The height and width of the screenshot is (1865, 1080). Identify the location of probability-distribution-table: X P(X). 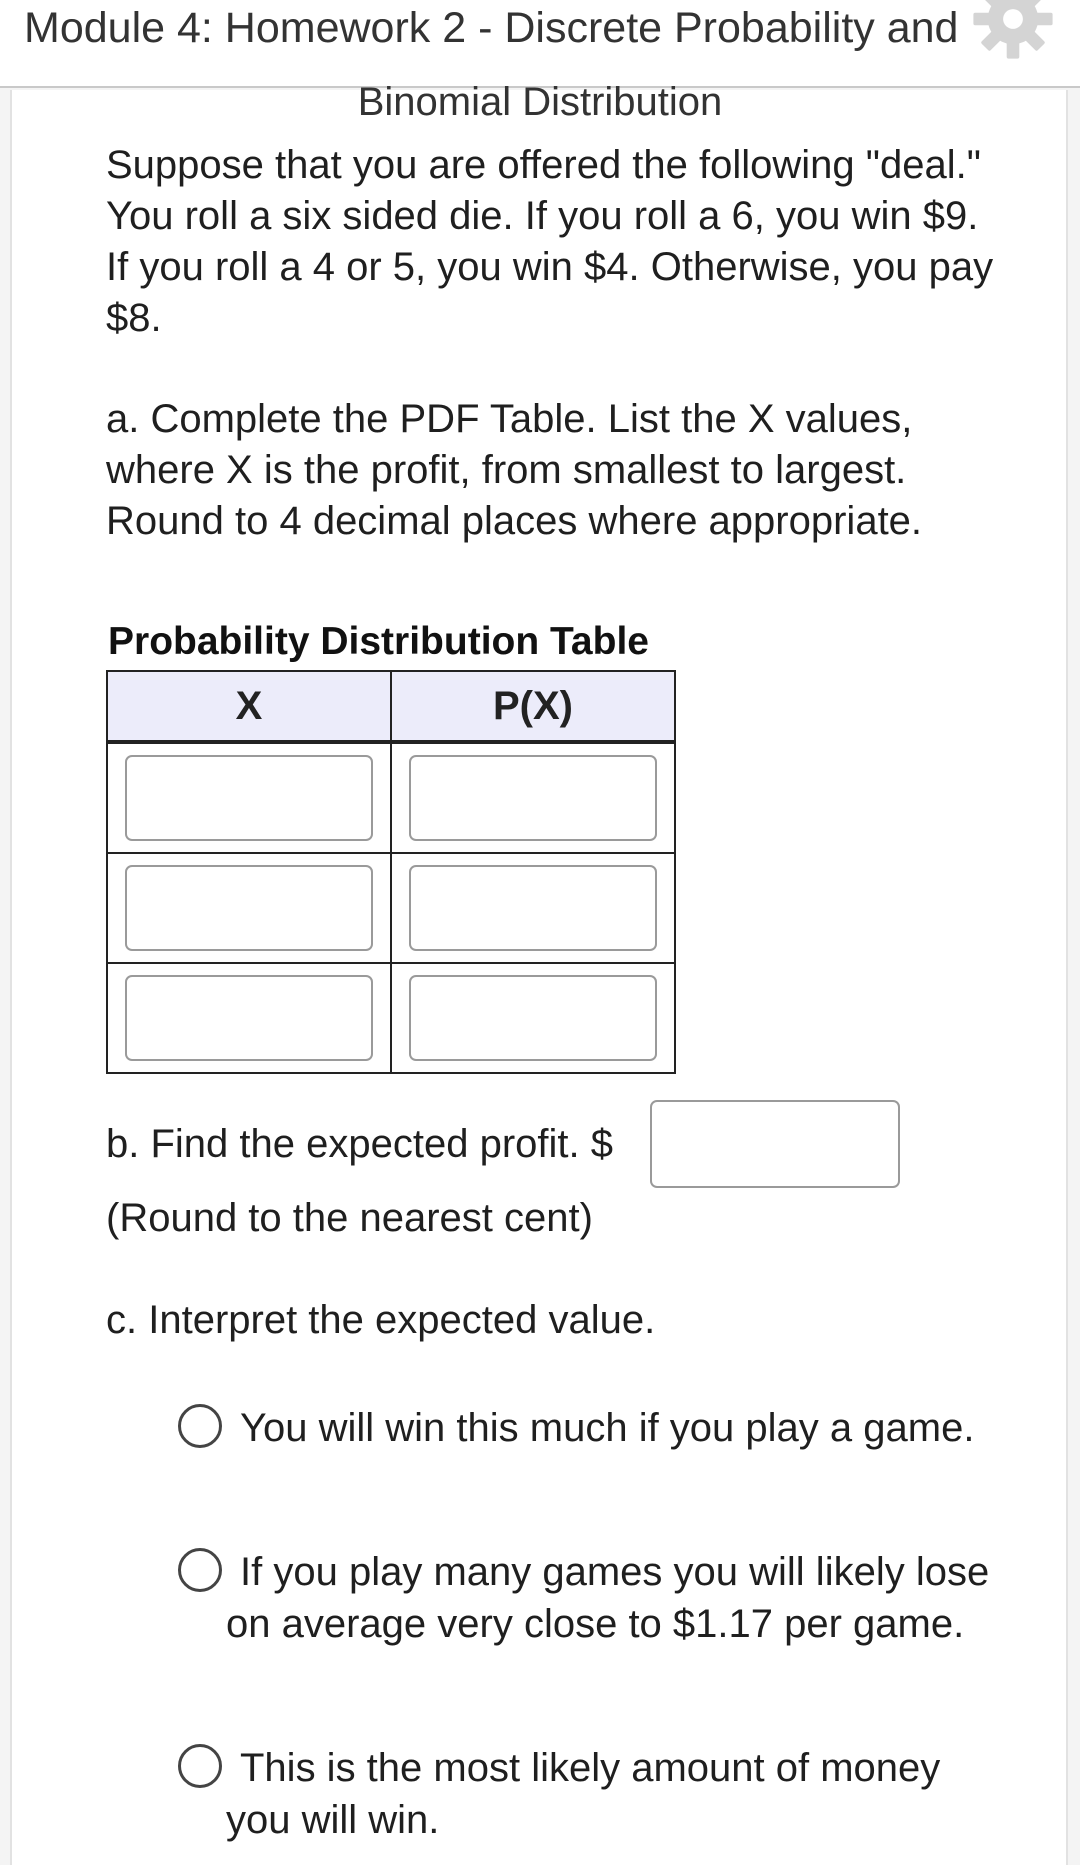
(391, 872).